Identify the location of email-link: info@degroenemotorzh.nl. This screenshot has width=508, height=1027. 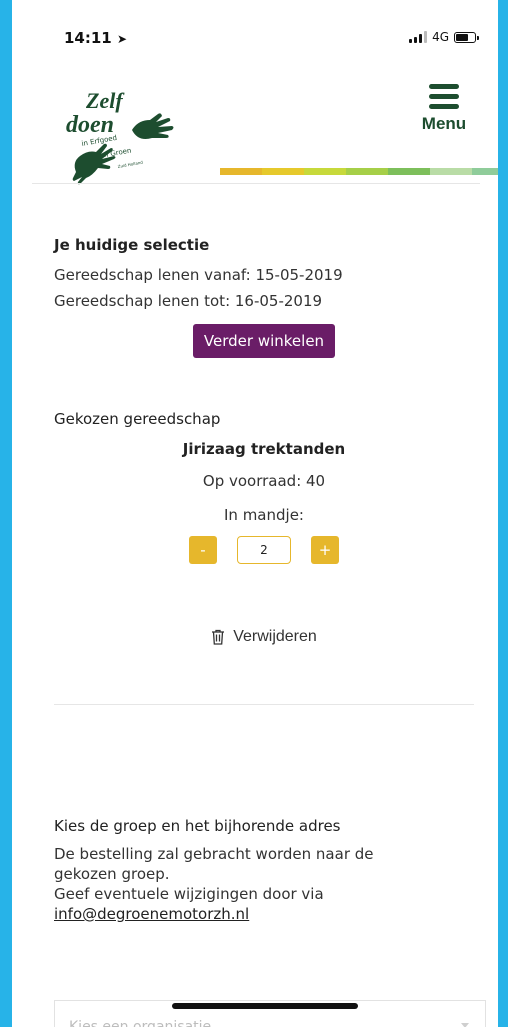
(264, 914).